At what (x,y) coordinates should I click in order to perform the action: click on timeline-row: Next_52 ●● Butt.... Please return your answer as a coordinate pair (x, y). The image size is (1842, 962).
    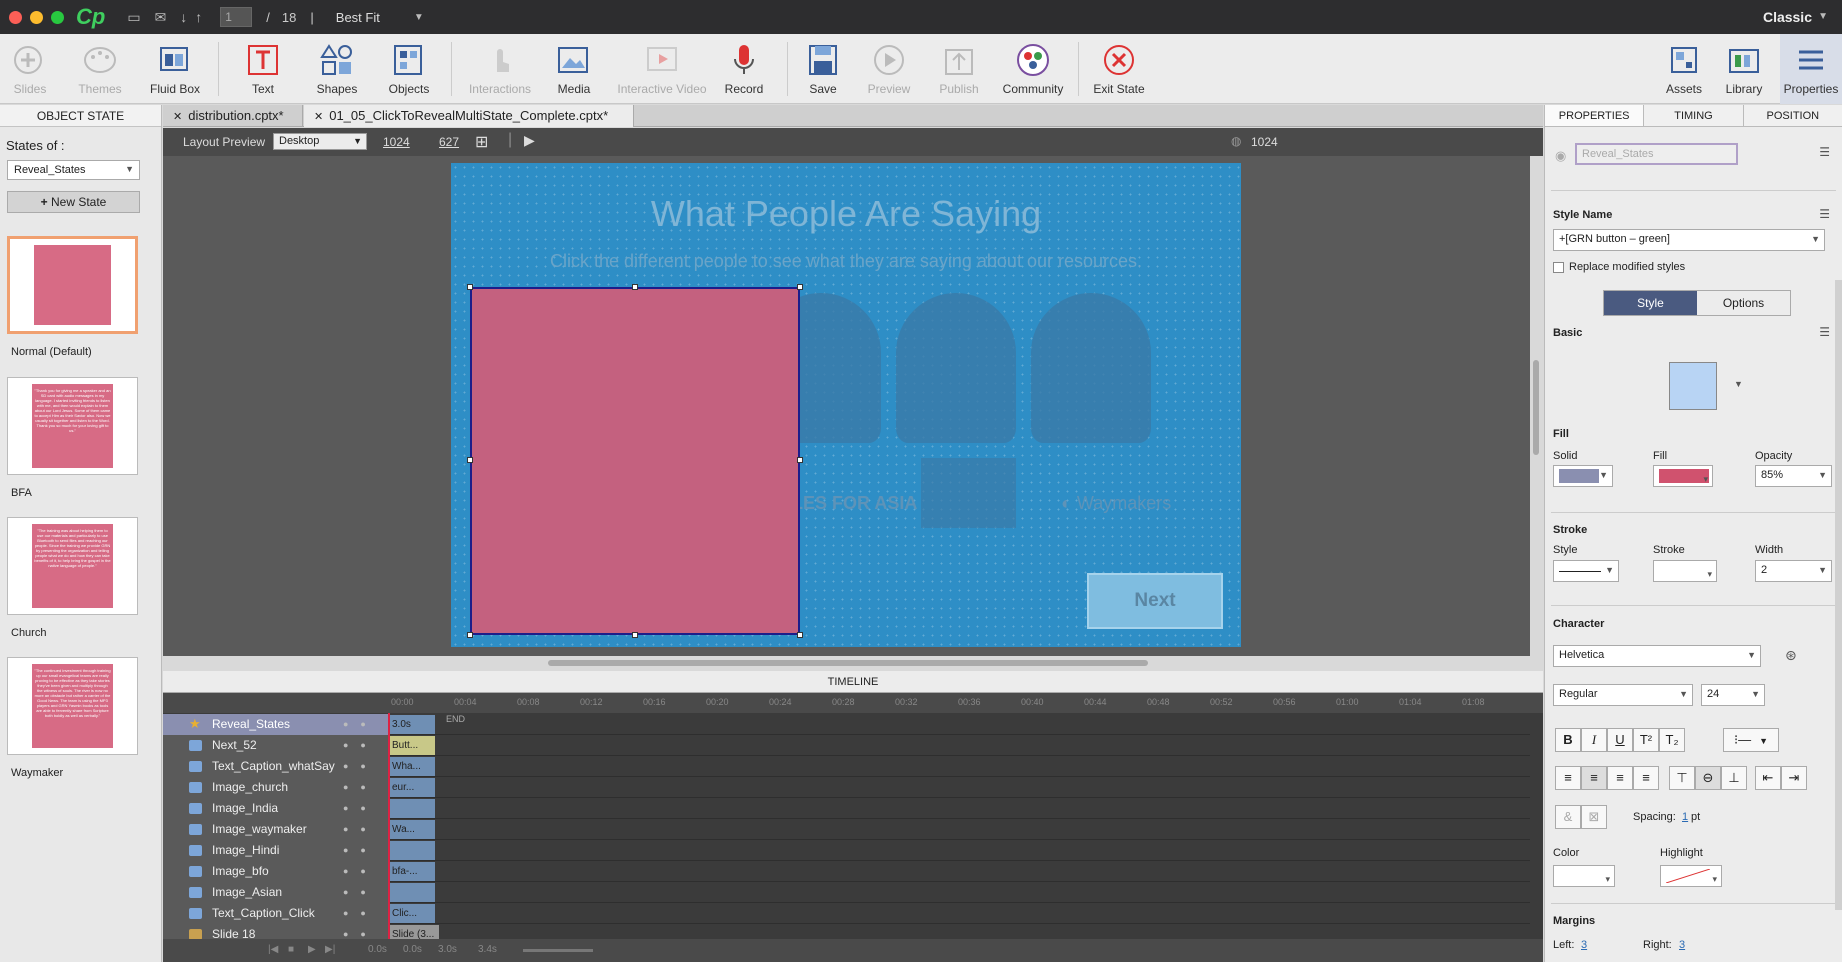
    Looking at the image, I should click on (846, 745).